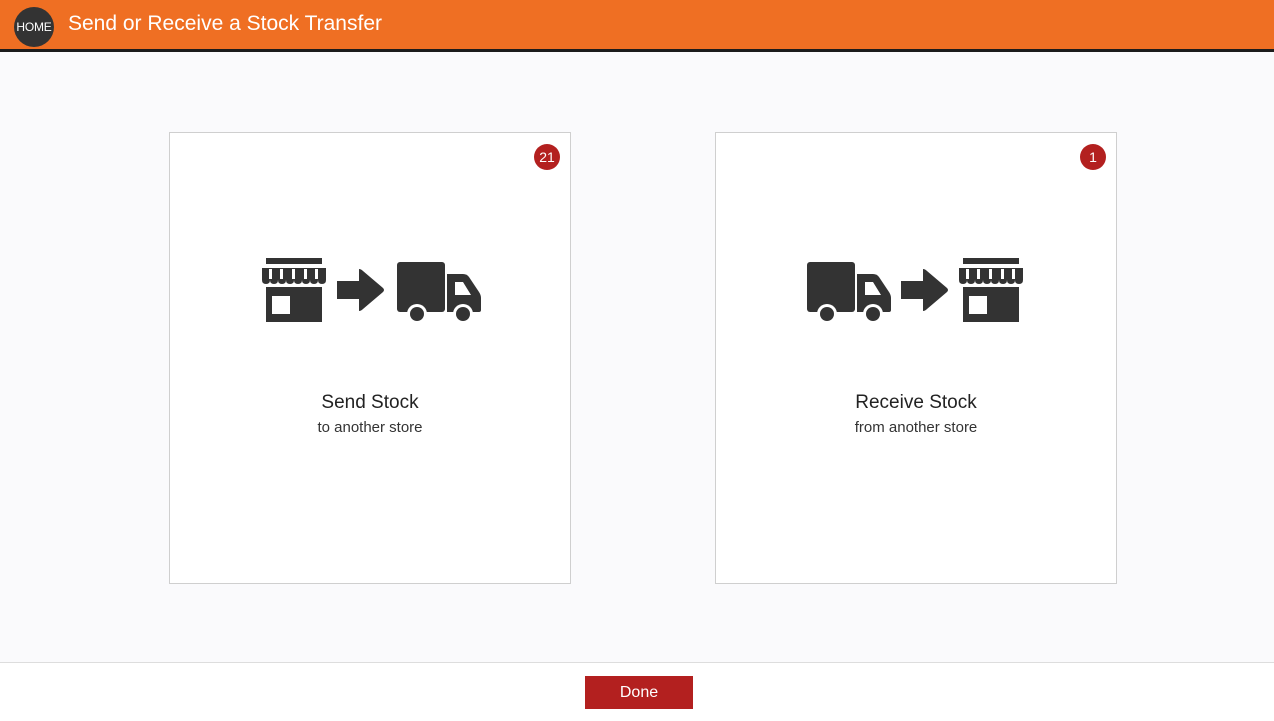 The height and width of the screenshot is (721, 1274). I want to click on home-button: HOME, so click(34, 27).